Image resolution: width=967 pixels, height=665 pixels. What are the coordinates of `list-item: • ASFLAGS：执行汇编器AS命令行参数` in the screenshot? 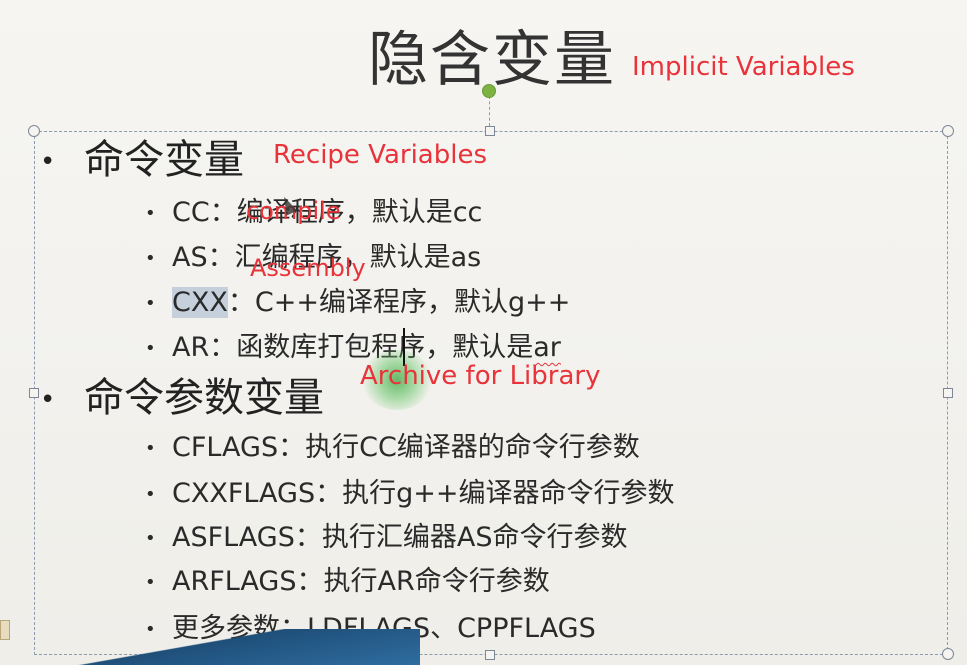 It's located at (386, 538).